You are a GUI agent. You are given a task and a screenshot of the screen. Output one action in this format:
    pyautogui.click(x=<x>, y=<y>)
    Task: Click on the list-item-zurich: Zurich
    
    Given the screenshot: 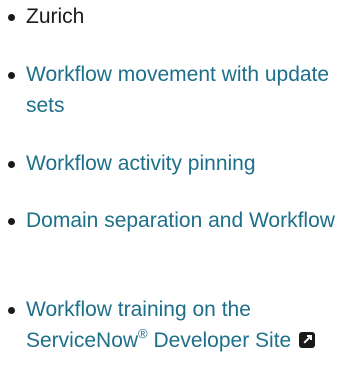 What is the action you would take?
    pyautogui.click(x=170, y=16)
    